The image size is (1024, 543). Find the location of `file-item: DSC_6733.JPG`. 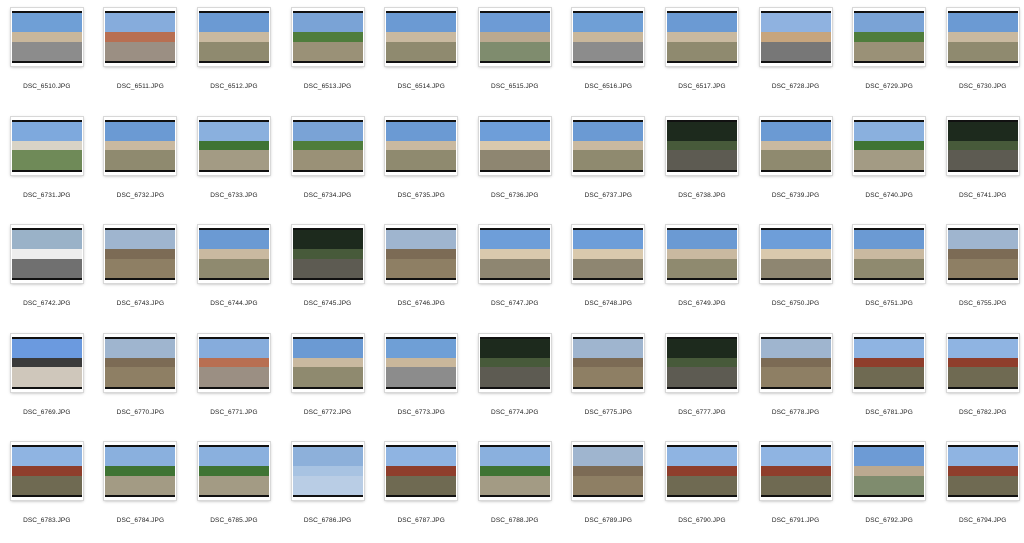

file-item: DSC_6733.JPG is located at coordinates (234, 163).